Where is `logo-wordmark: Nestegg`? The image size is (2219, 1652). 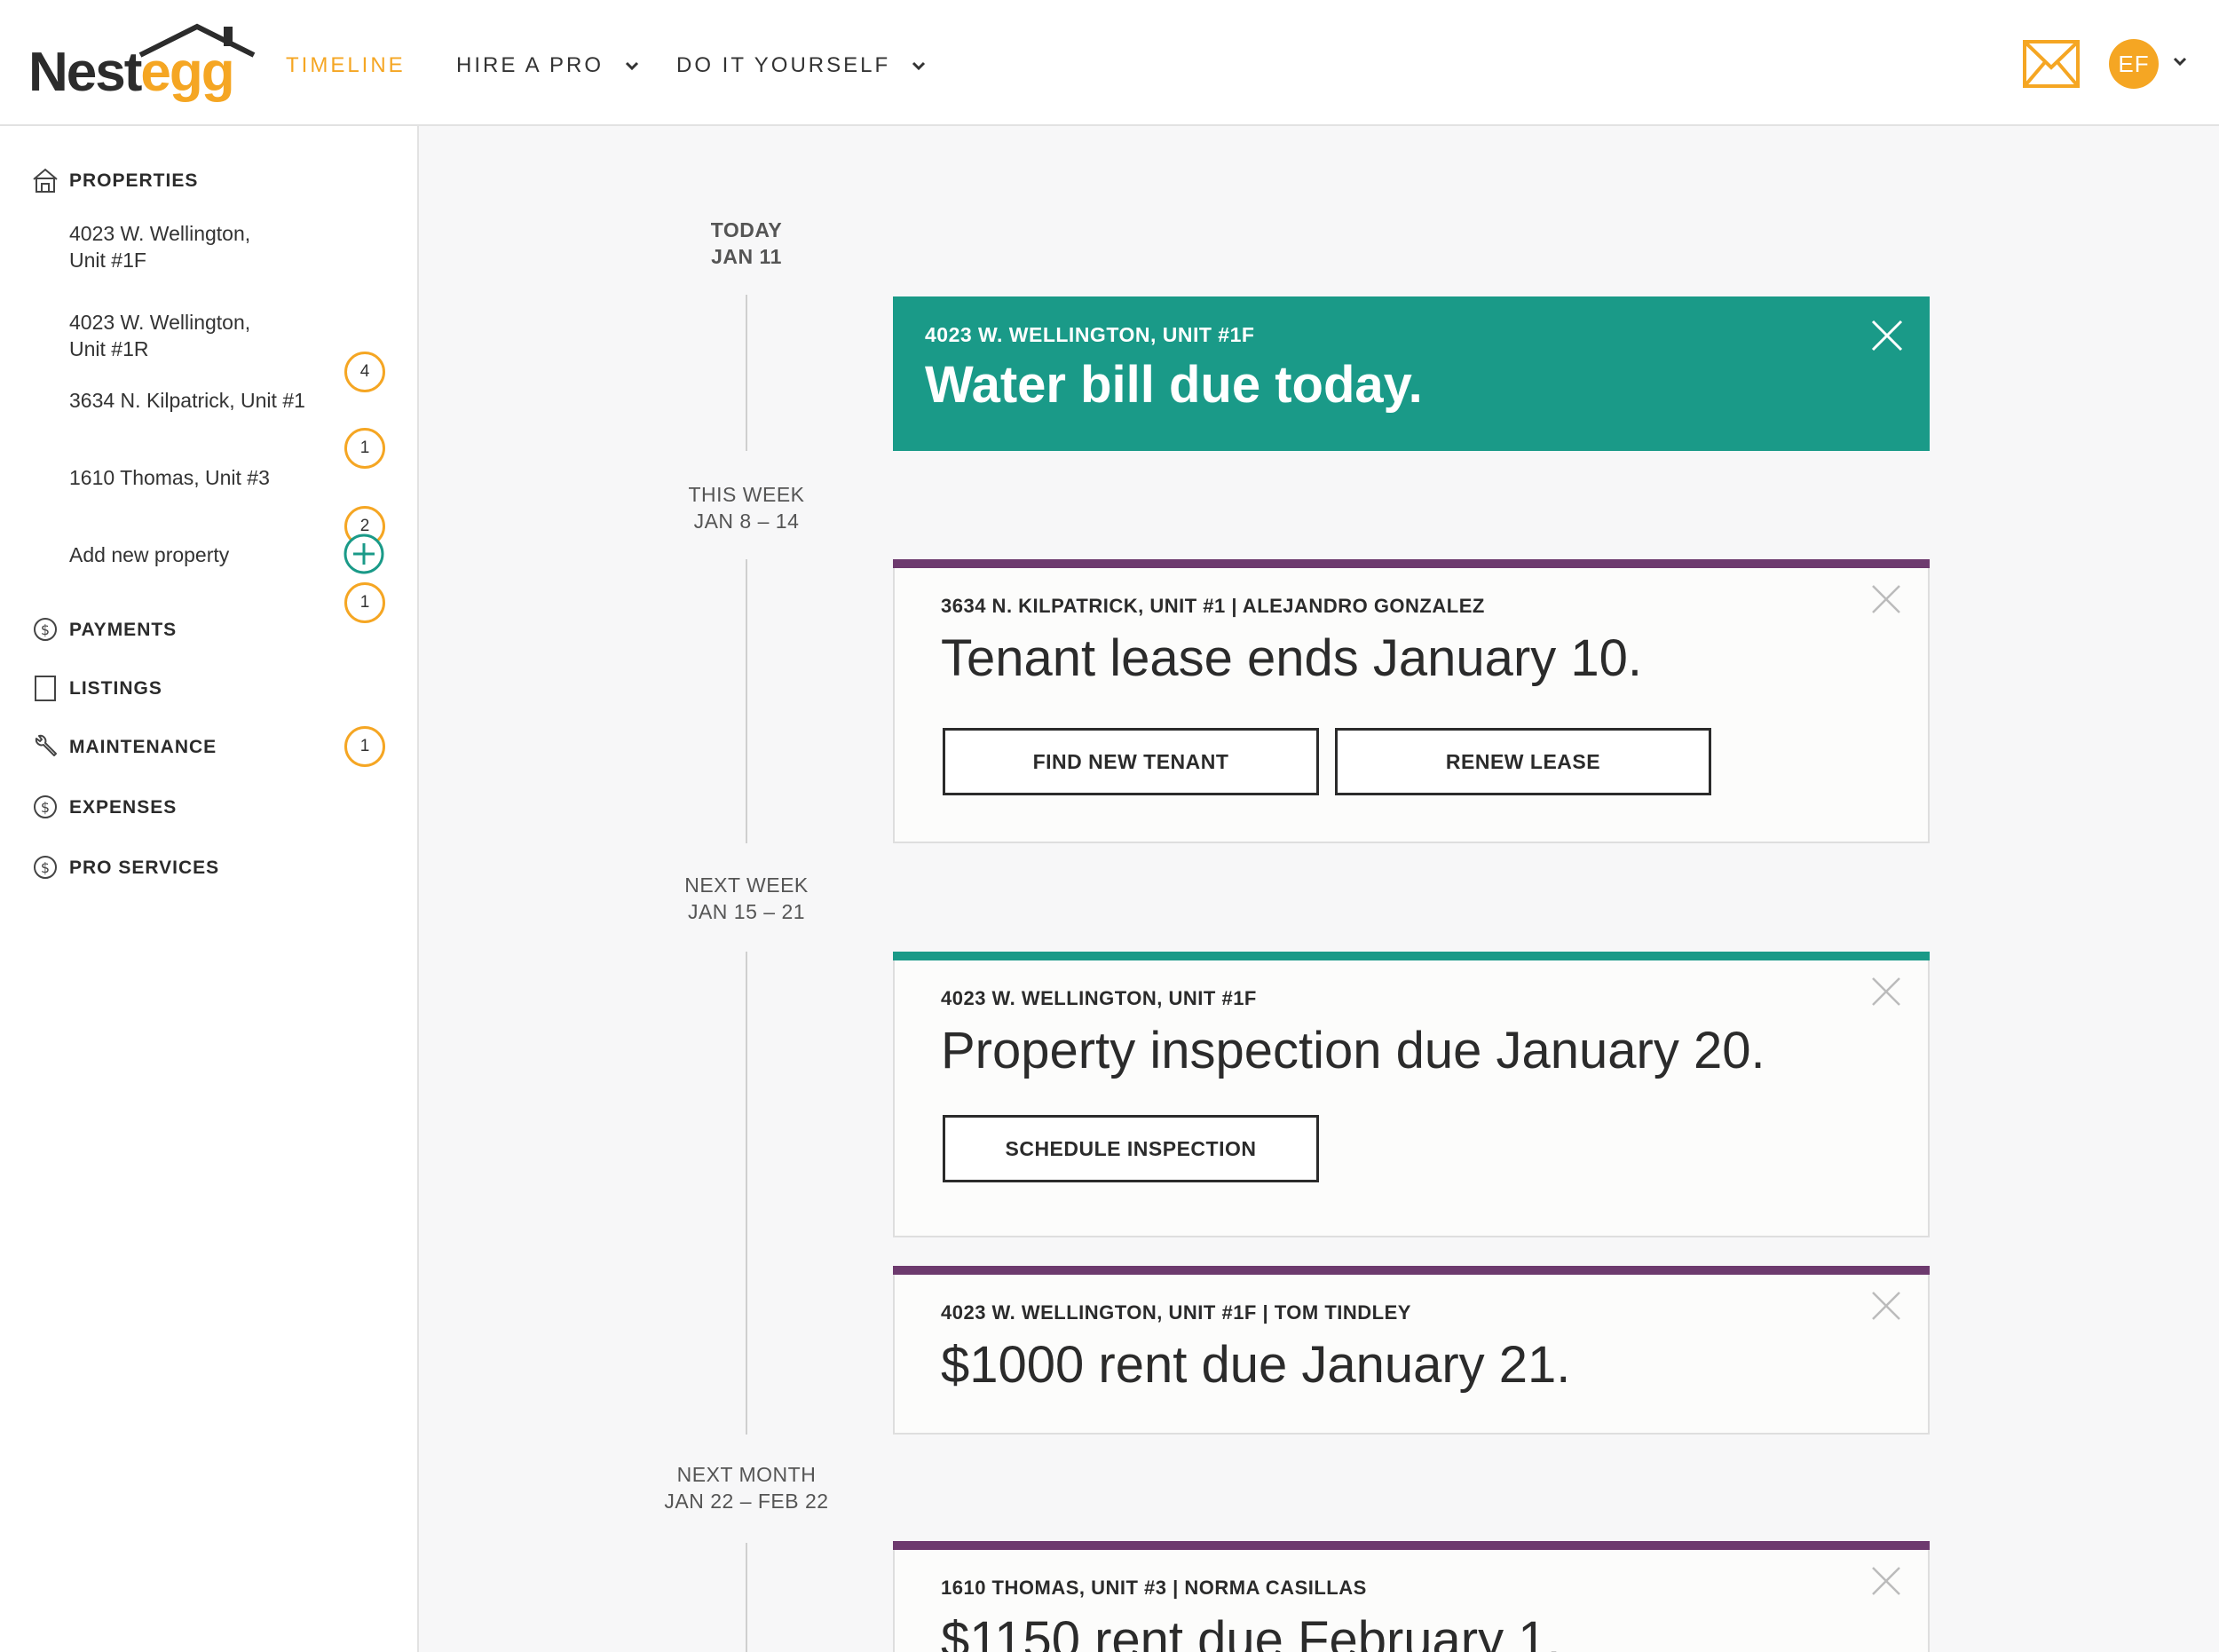 logo-wordmark: Nestegg is located at coordinates (131, 72).